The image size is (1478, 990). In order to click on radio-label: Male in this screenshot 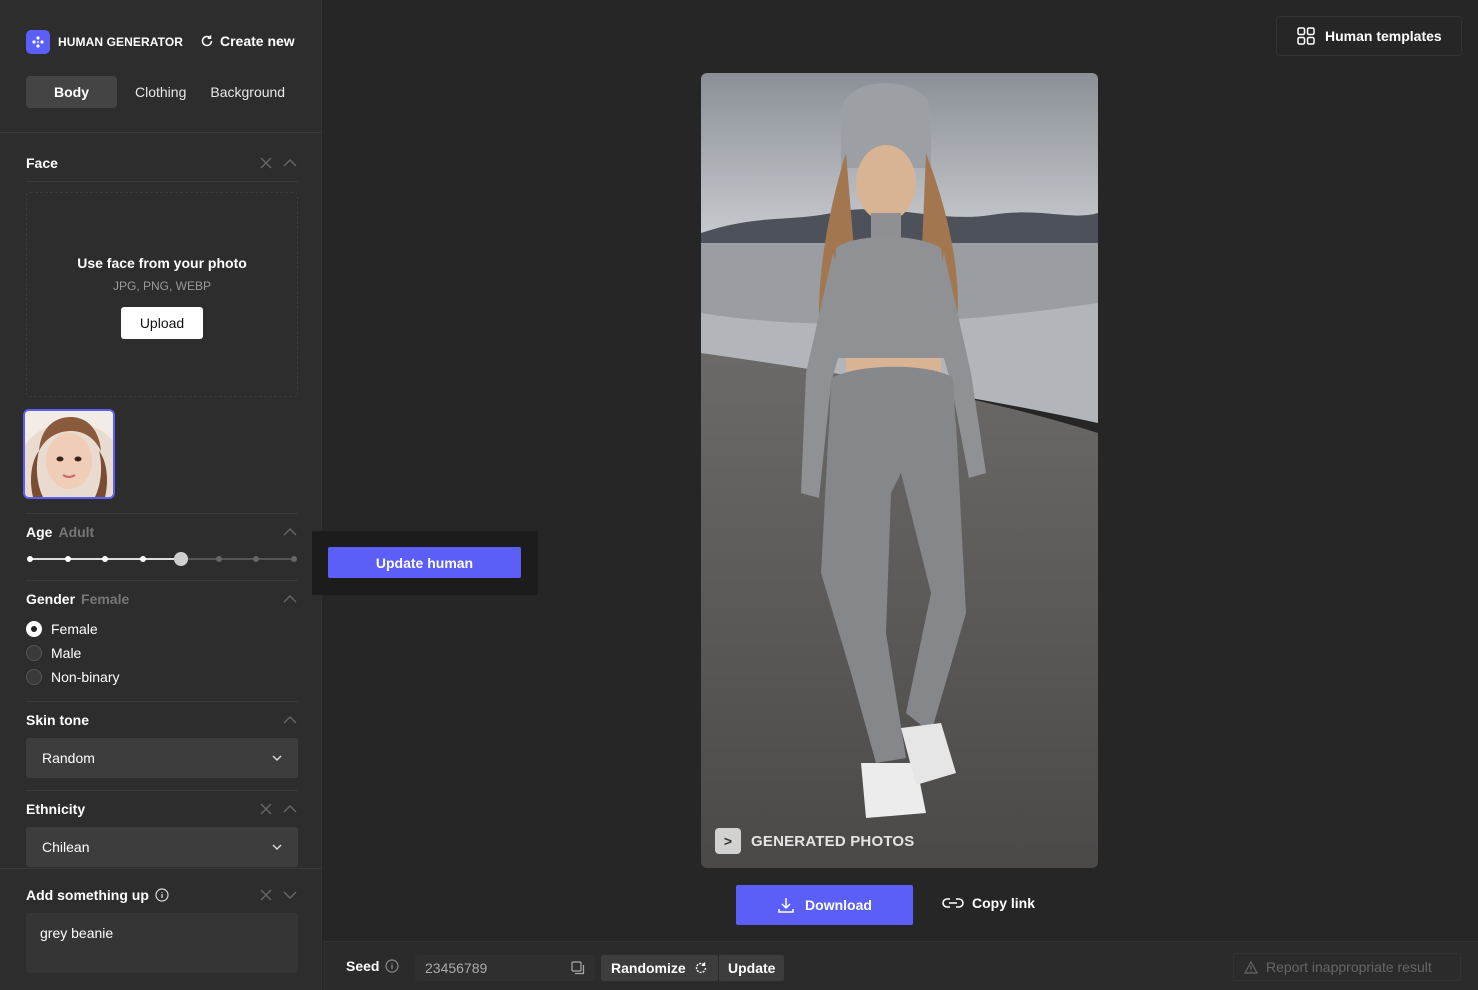, I will do `click(66, 653)`.